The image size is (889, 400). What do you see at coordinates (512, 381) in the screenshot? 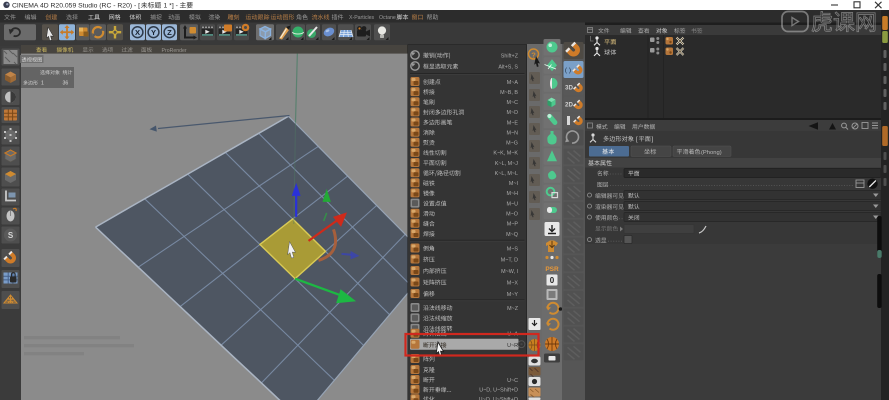
I see `svg-text: U~C` at bounding box center [512, 381].